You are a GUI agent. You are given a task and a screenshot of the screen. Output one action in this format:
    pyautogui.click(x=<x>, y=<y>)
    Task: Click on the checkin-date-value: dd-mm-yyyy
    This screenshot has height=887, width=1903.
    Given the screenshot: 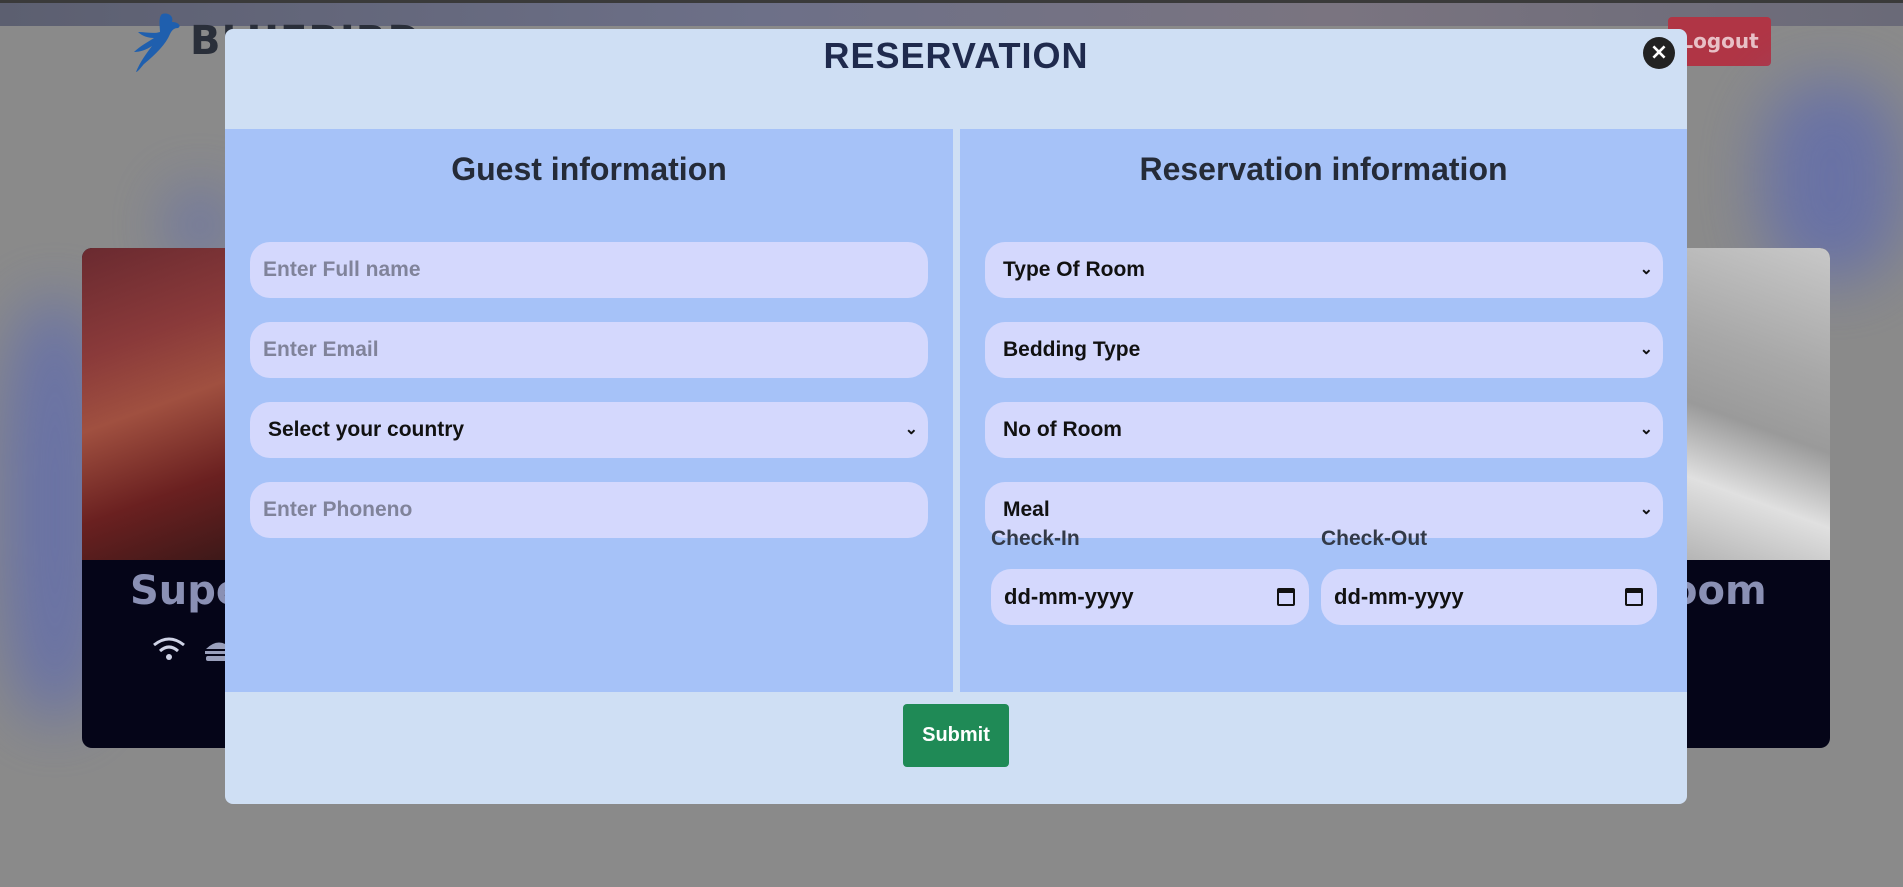 What is the action you would take?
    pyautogui.click(x=1069, y=596)
    